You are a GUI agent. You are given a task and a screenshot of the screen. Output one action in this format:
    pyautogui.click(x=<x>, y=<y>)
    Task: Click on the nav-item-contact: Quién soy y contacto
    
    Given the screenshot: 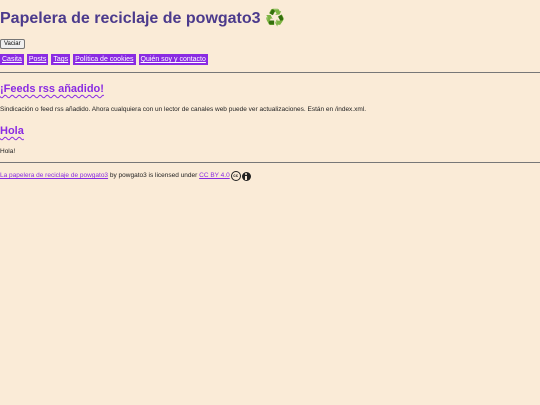 What is the action you would take?
    pyautogui.click(x=173, y=59)
    